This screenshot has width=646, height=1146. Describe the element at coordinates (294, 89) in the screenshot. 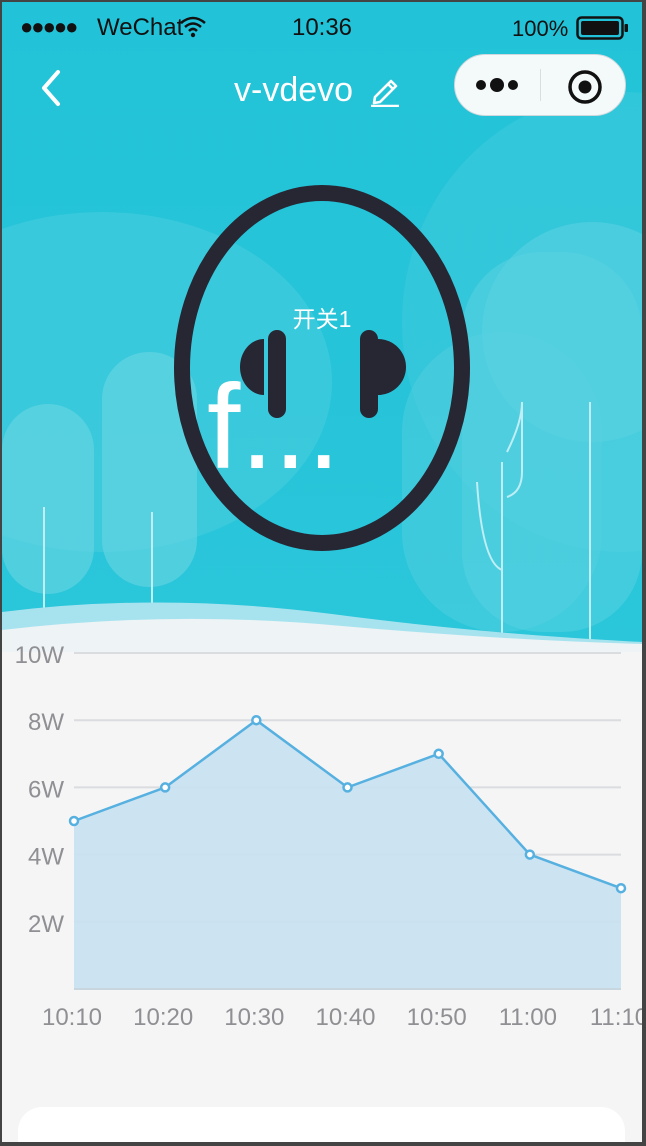

I see `page-title: v-vdevo` at that location.